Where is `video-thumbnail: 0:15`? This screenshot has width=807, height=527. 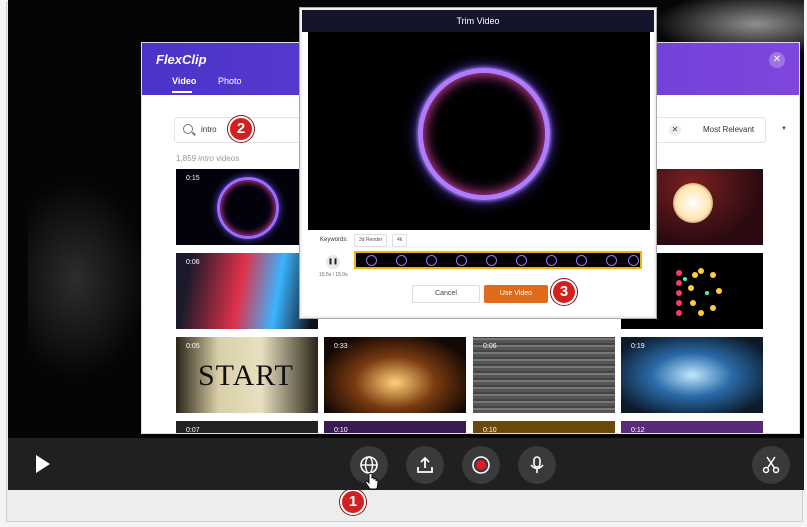 video-thumbnail: 0:15 is located at coordinates (247, 207).